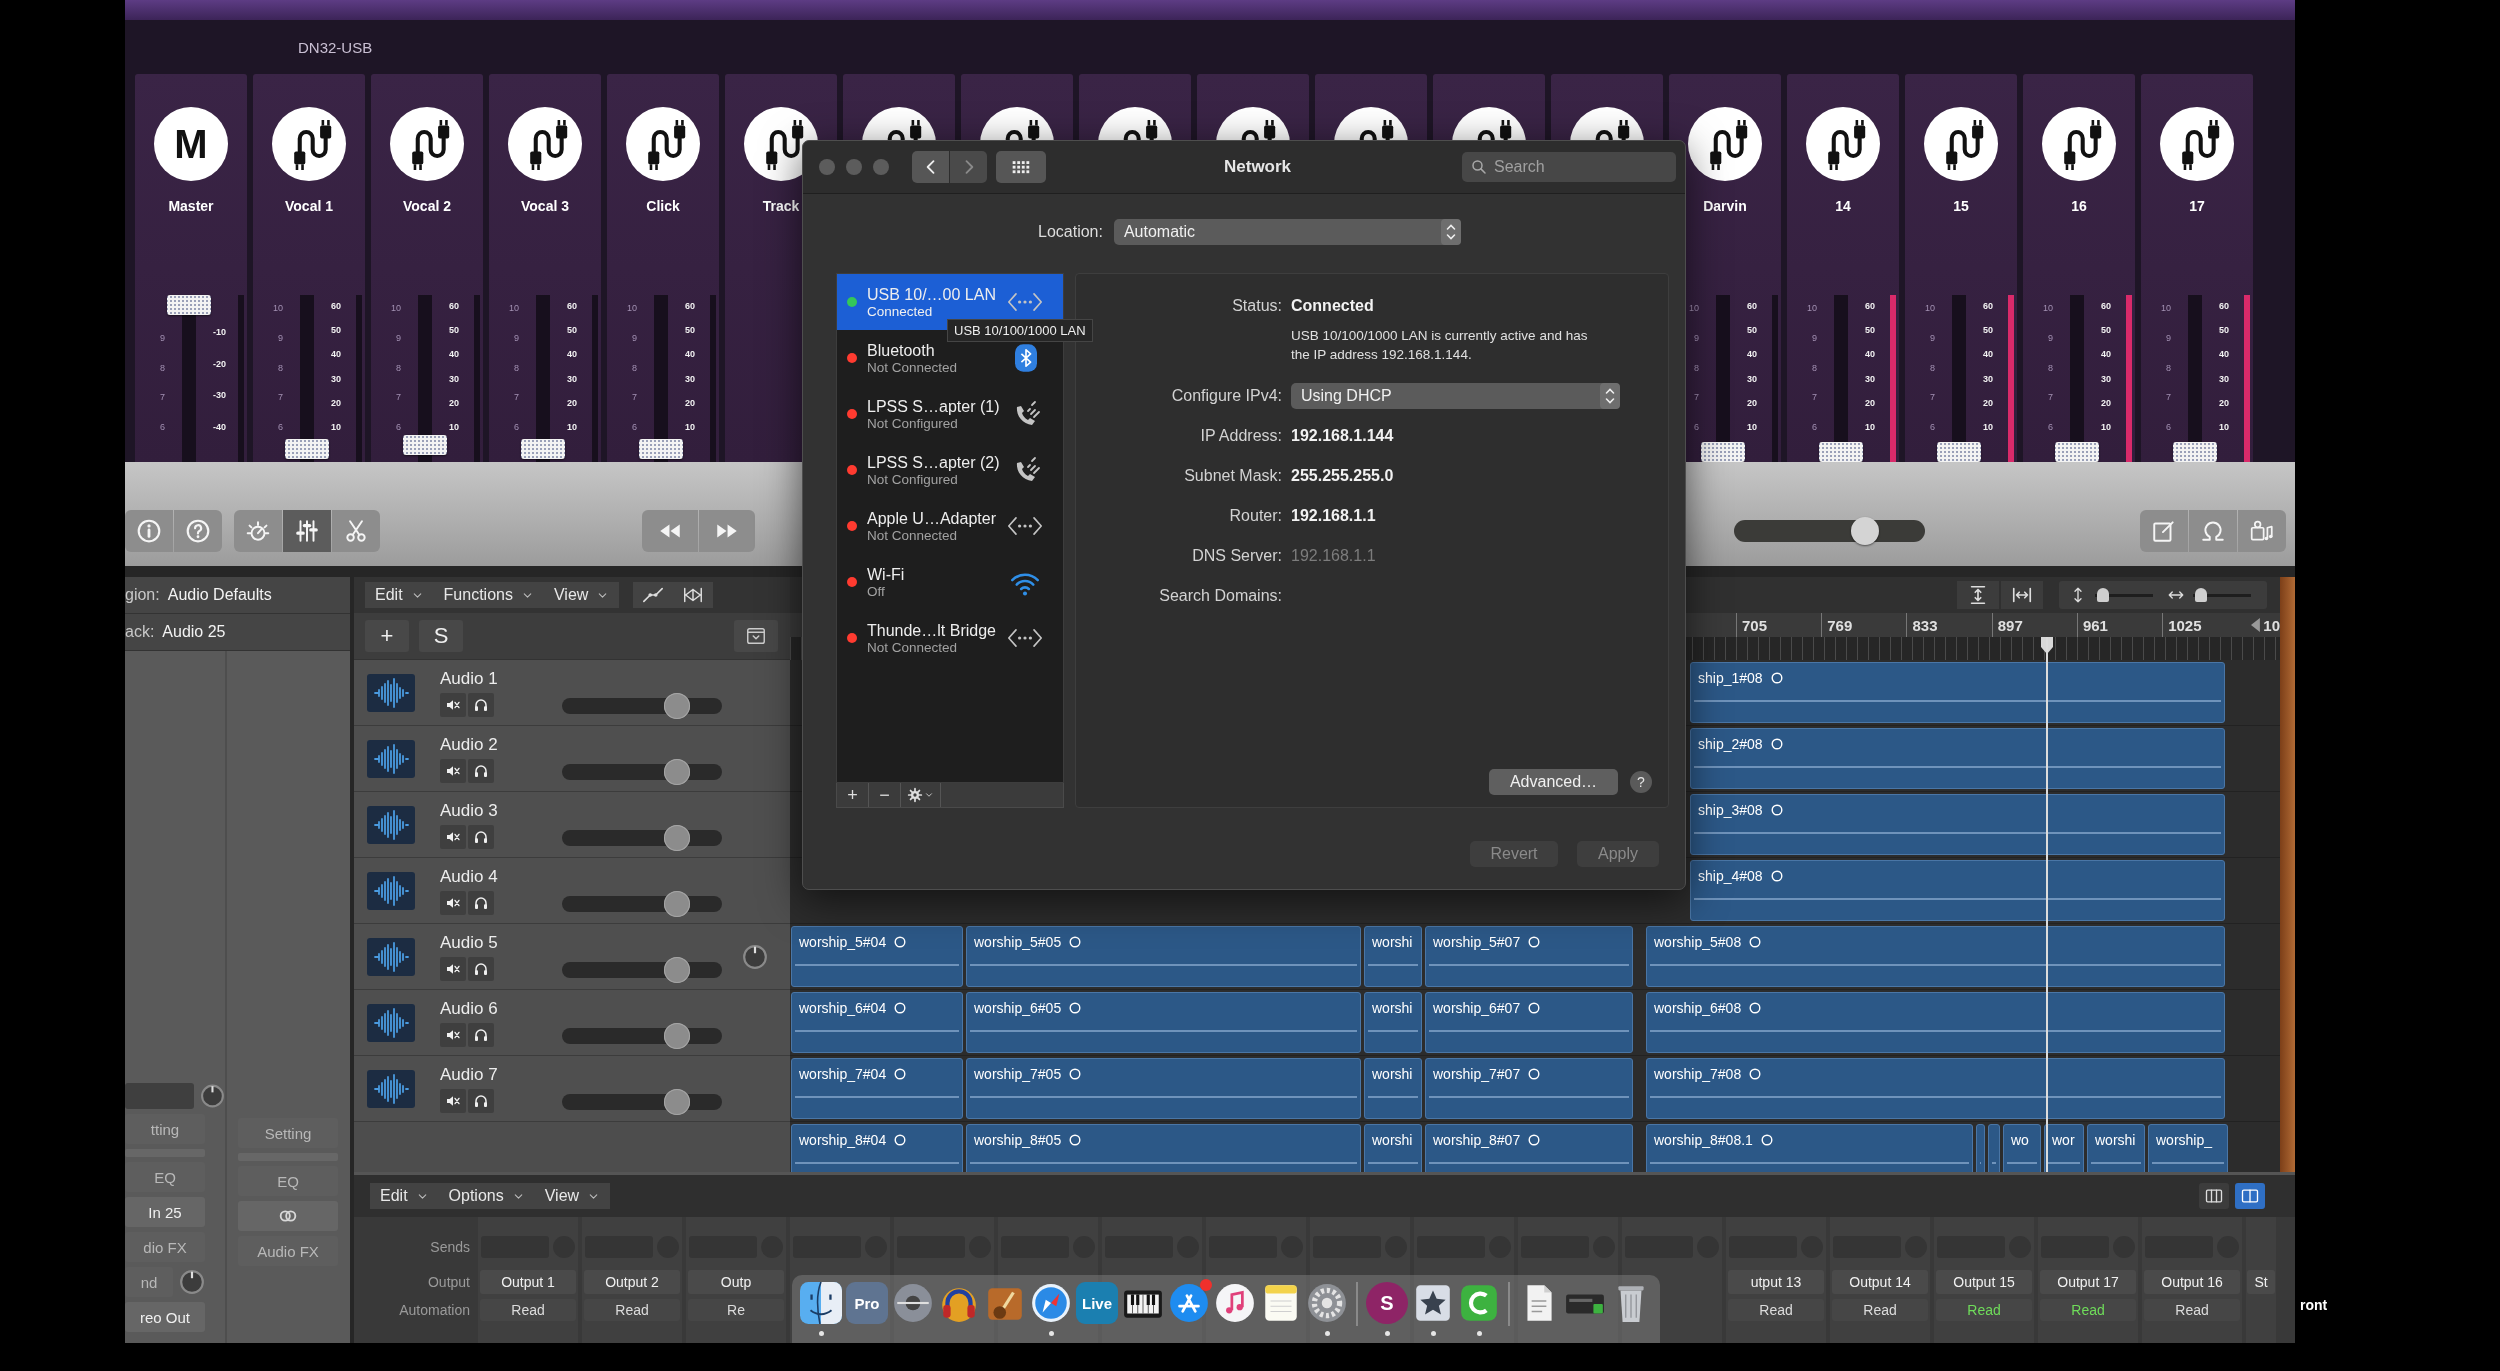 Image resolution: width=2500 pixels, height=1371 pixels. Describe the element at coordinates (913, 647) in the screenshot. I see `service-status: Not Connected` at that location.